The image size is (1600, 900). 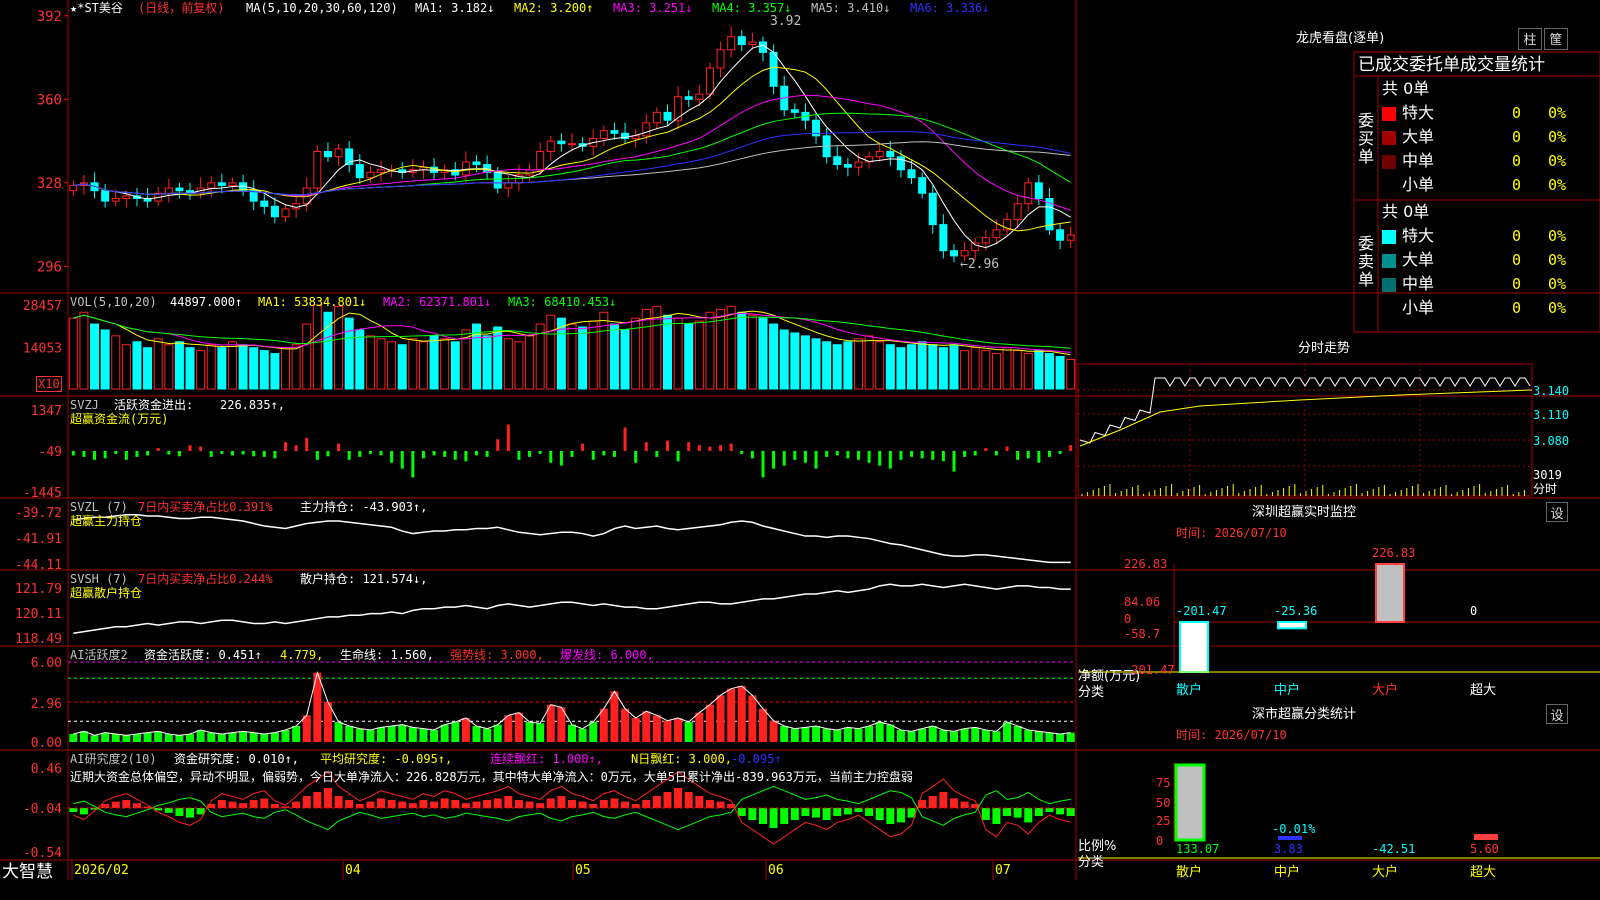 What do you see at coordinates (1551, 415) in the screenshot?
I see `intraday-y-tick: 3.110` at bounding box center [1551, 415].